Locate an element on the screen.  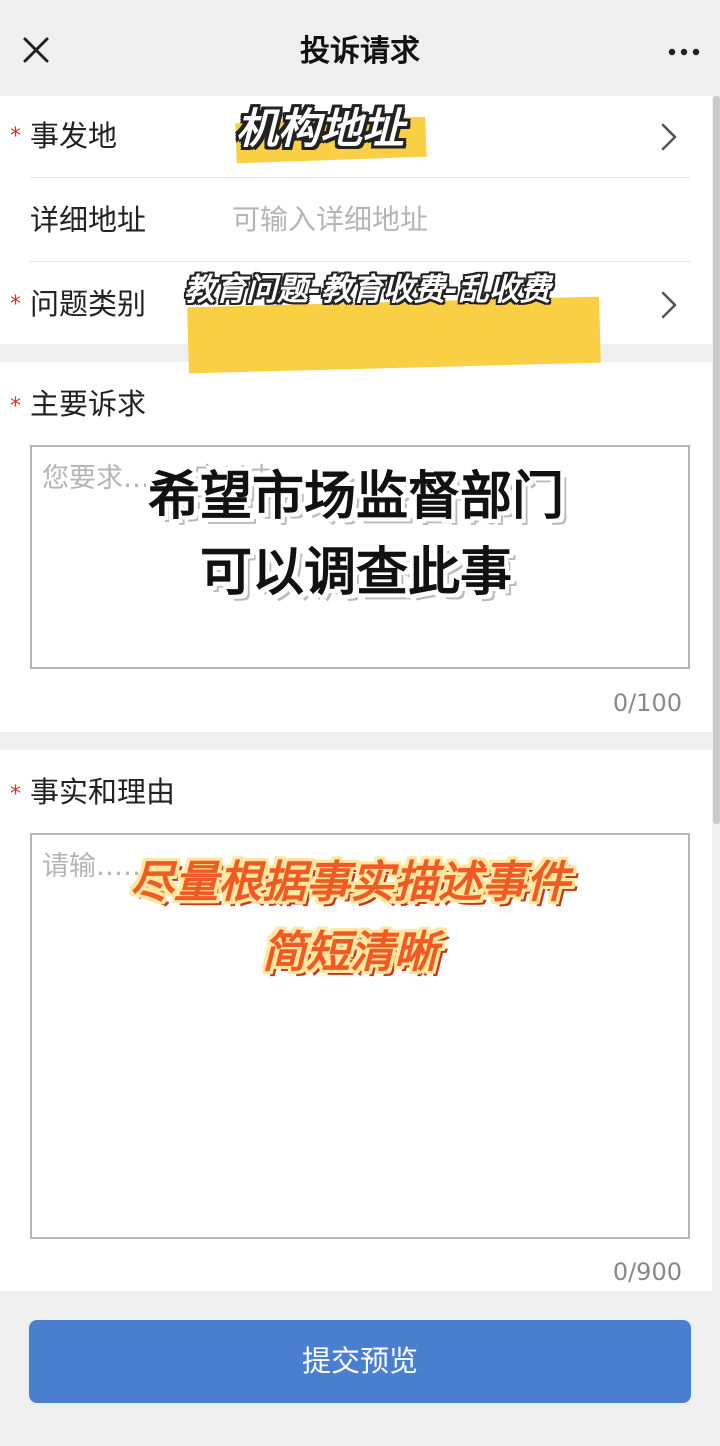
detail-address-row: 详细地址 可输入详细地址 is located at coordinates (356, 220).